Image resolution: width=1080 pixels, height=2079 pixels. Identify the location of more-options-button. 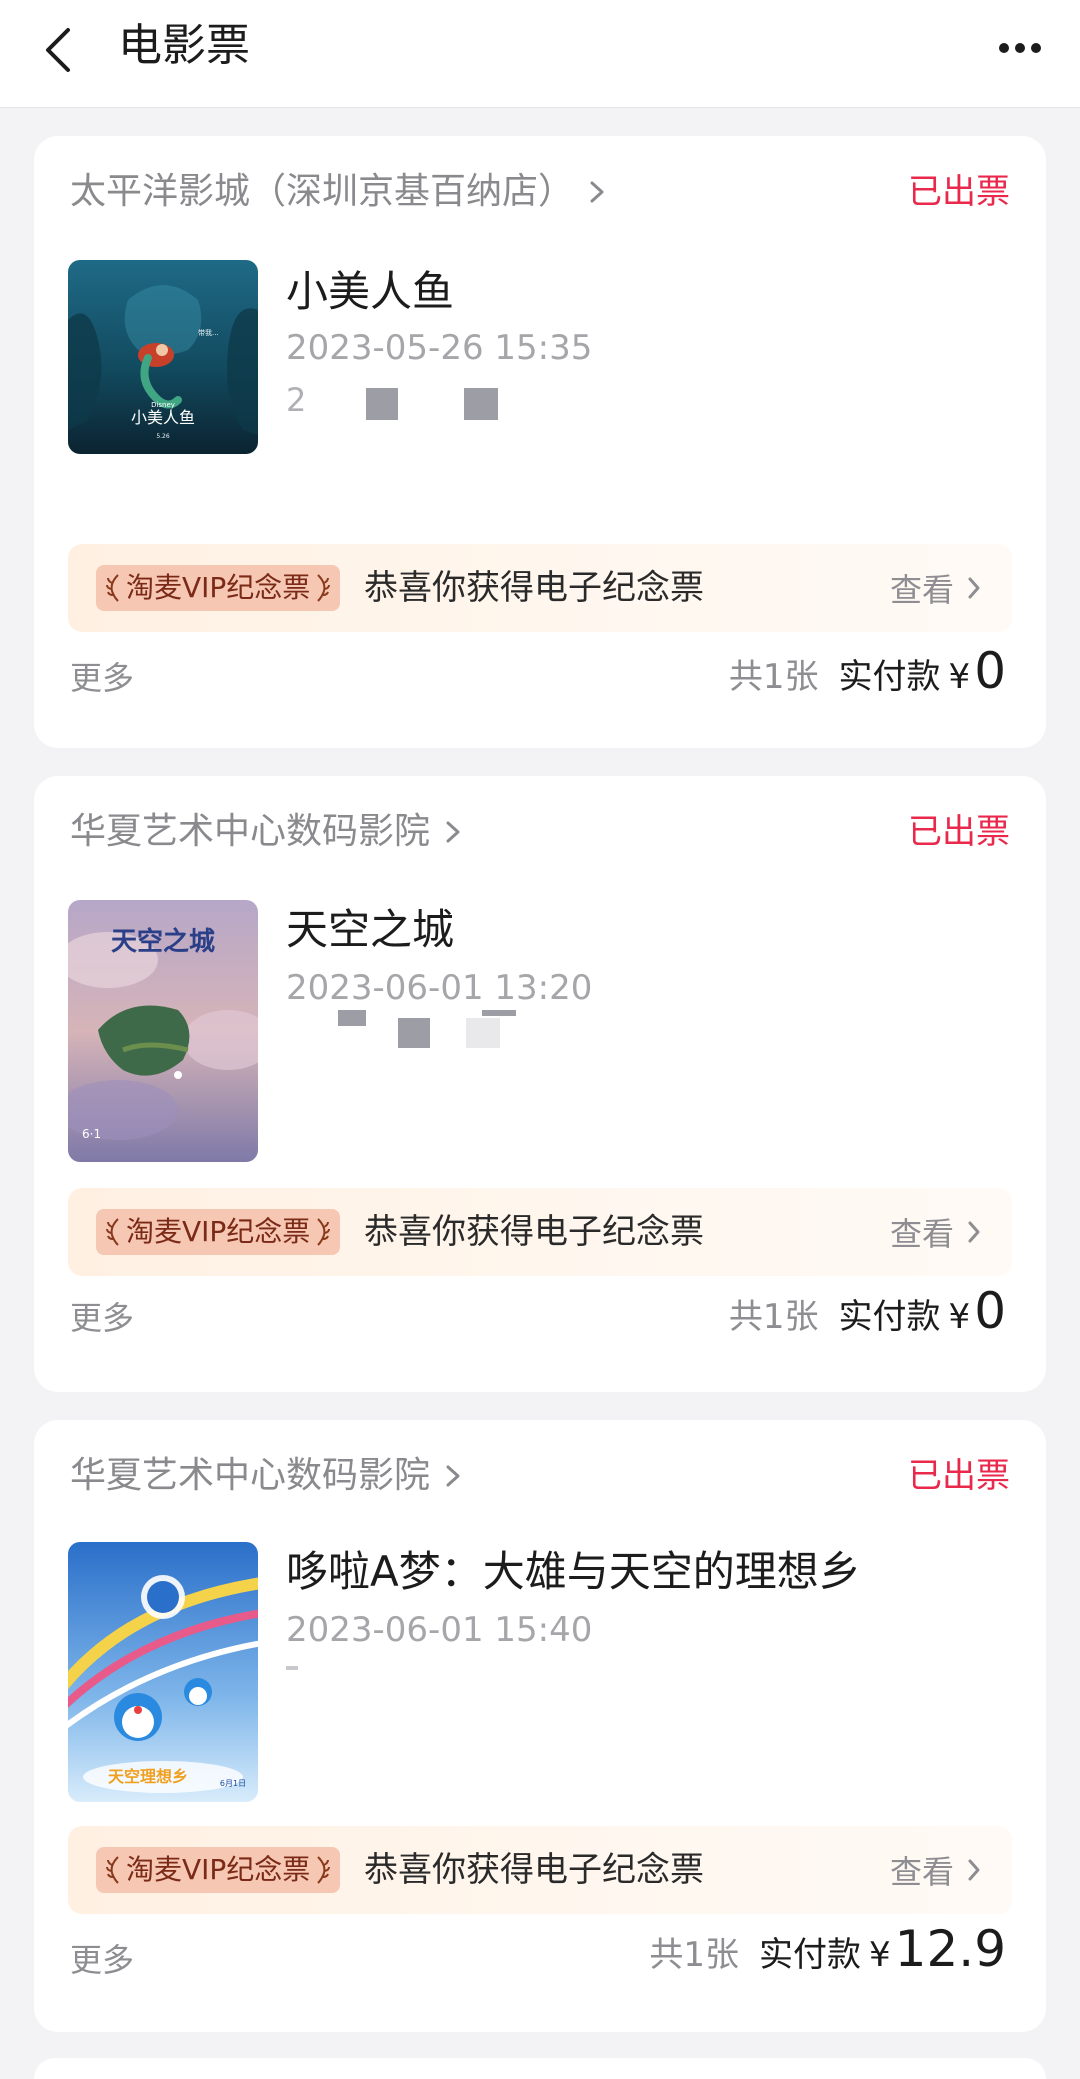
(1020, 48).